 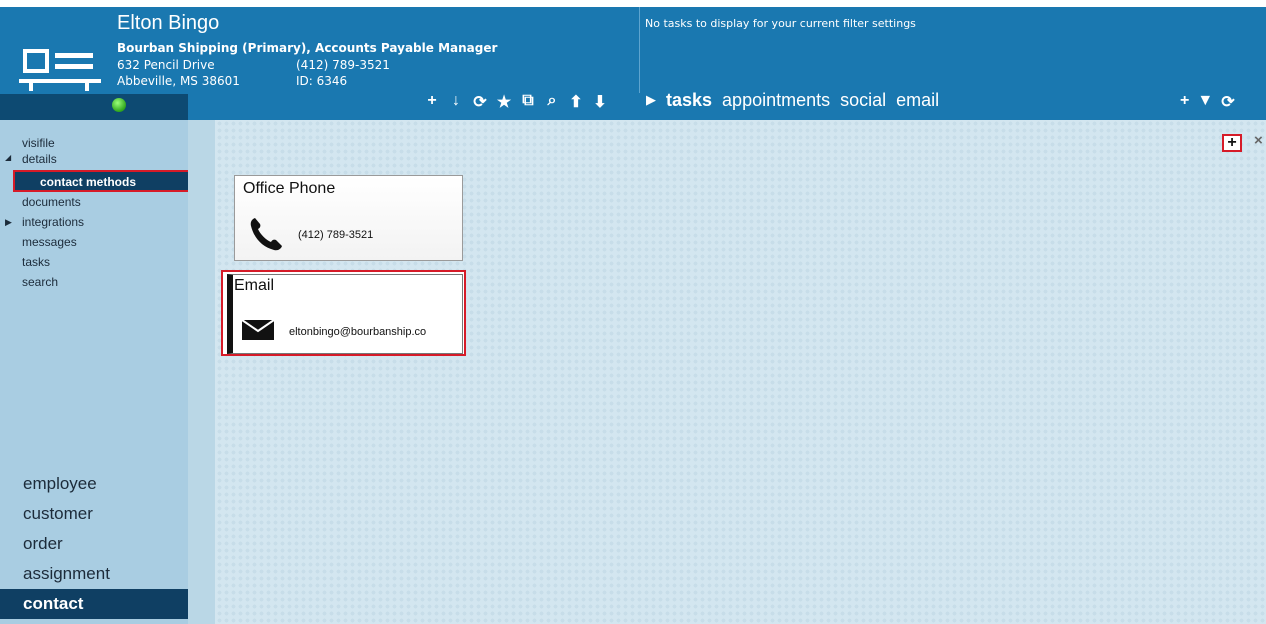 What do you see at coordinates (39, 159) in the screenshot?
I see `sidebar-item-details: details` at bounding box center [39, 159].